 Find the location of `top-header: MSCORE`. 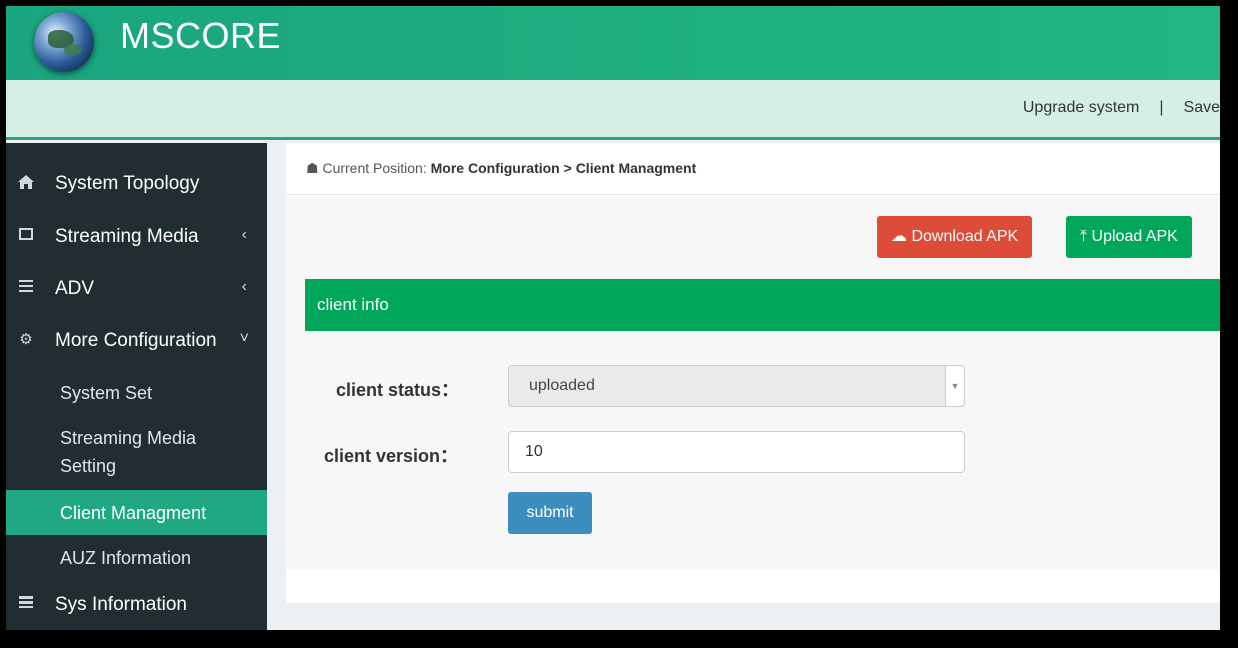

top-header: MSCORE is located at coordinates (613, 43).